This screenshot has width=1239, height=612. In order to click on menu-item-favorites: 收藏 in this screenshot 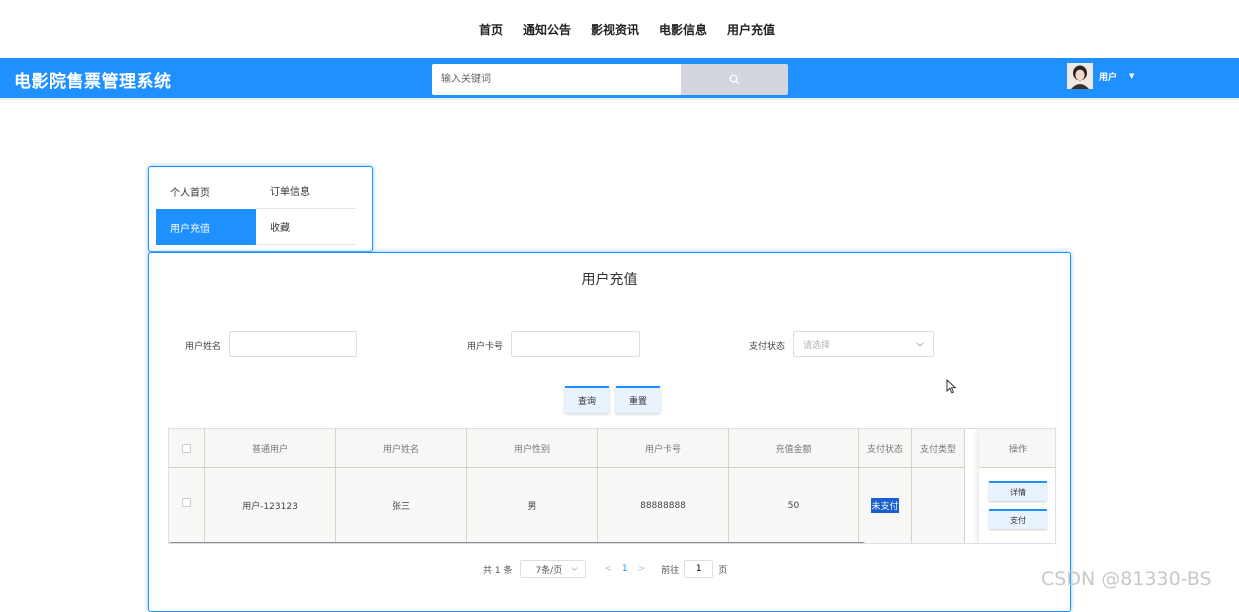, I will do `click(306, 227)`.